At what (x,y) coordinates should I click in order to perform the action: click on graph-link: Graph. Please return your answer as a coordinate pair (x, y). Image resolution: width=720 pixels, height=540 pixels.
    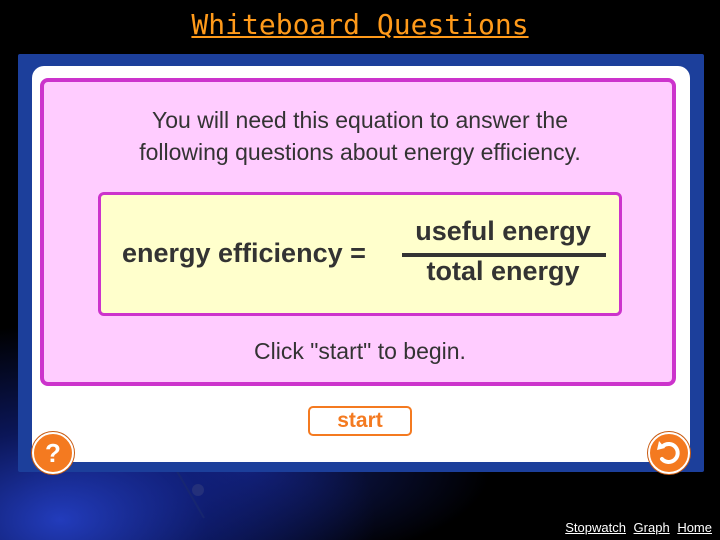
    Looking at the image, I should click on (652, 527).